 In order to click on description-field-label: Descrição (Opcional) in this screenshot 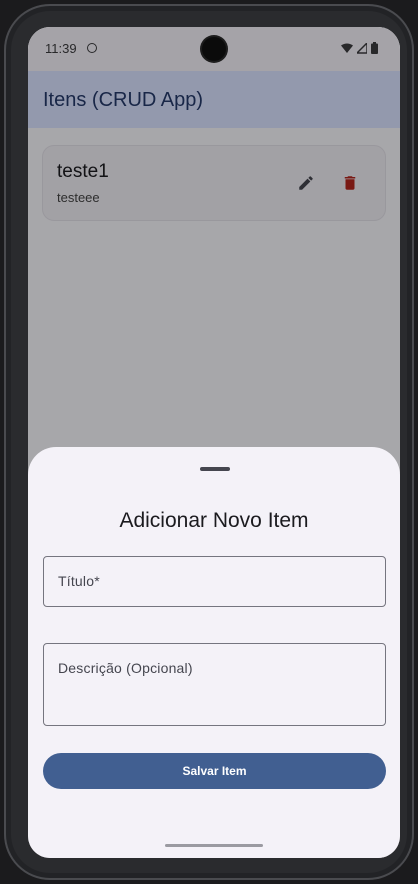, I will do `click(125, 668)`.